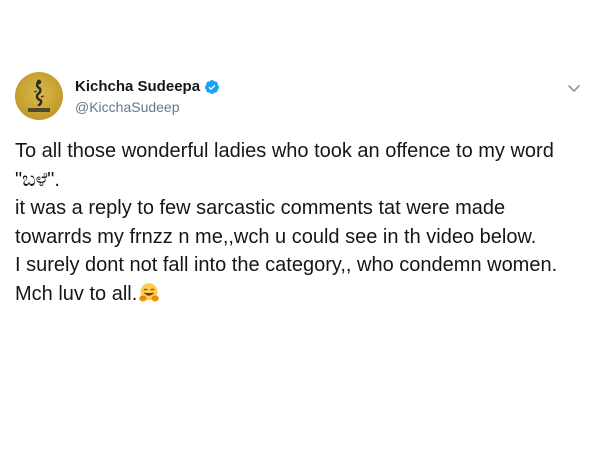 The image size is (600, 450). What do you see at coordinates (149, 292) in the screenshot?
I see `hugging-face-emoji` at bounding box center [149, 292].